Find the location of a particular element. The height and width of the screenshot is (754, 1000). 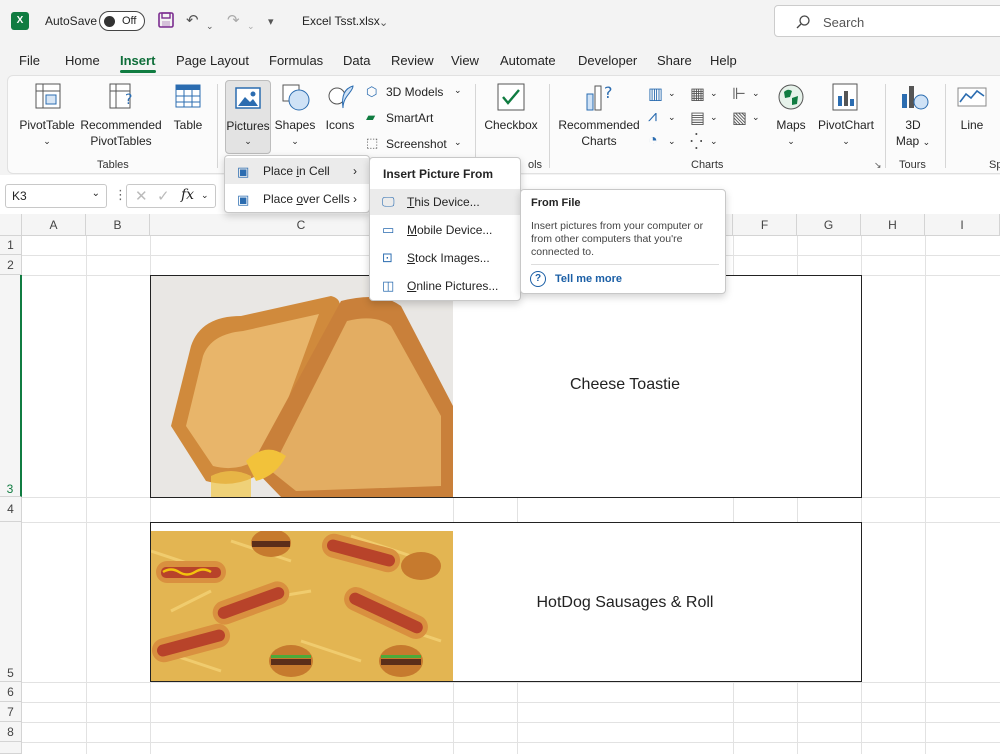

3d-models-button: ⬡ 3D Models ⌄ is located at coordinates (416, 93).